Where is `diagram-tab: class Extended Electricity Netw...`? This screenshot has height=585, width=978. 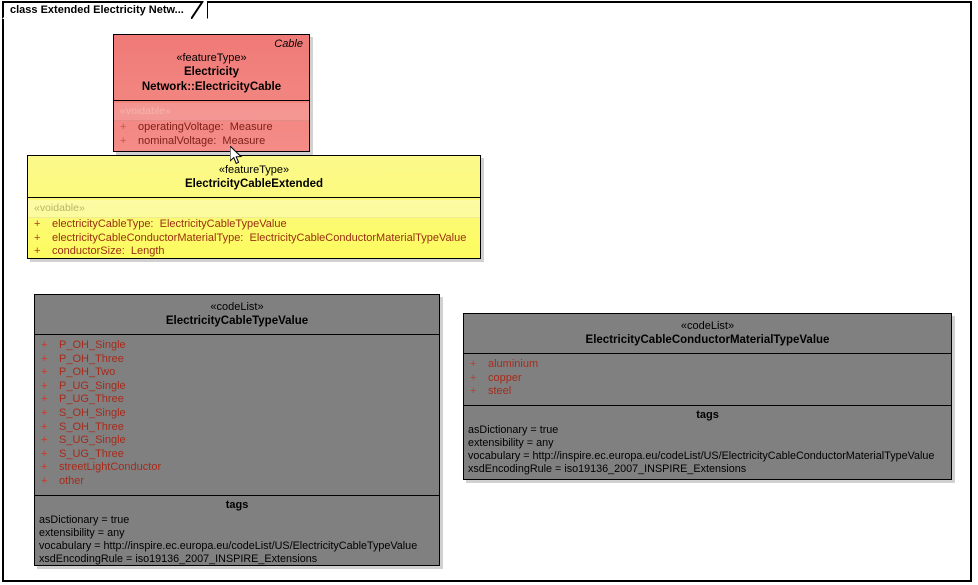 diagram-tab: class Extended Electricity Netw... is located at coordinates (105, 10).